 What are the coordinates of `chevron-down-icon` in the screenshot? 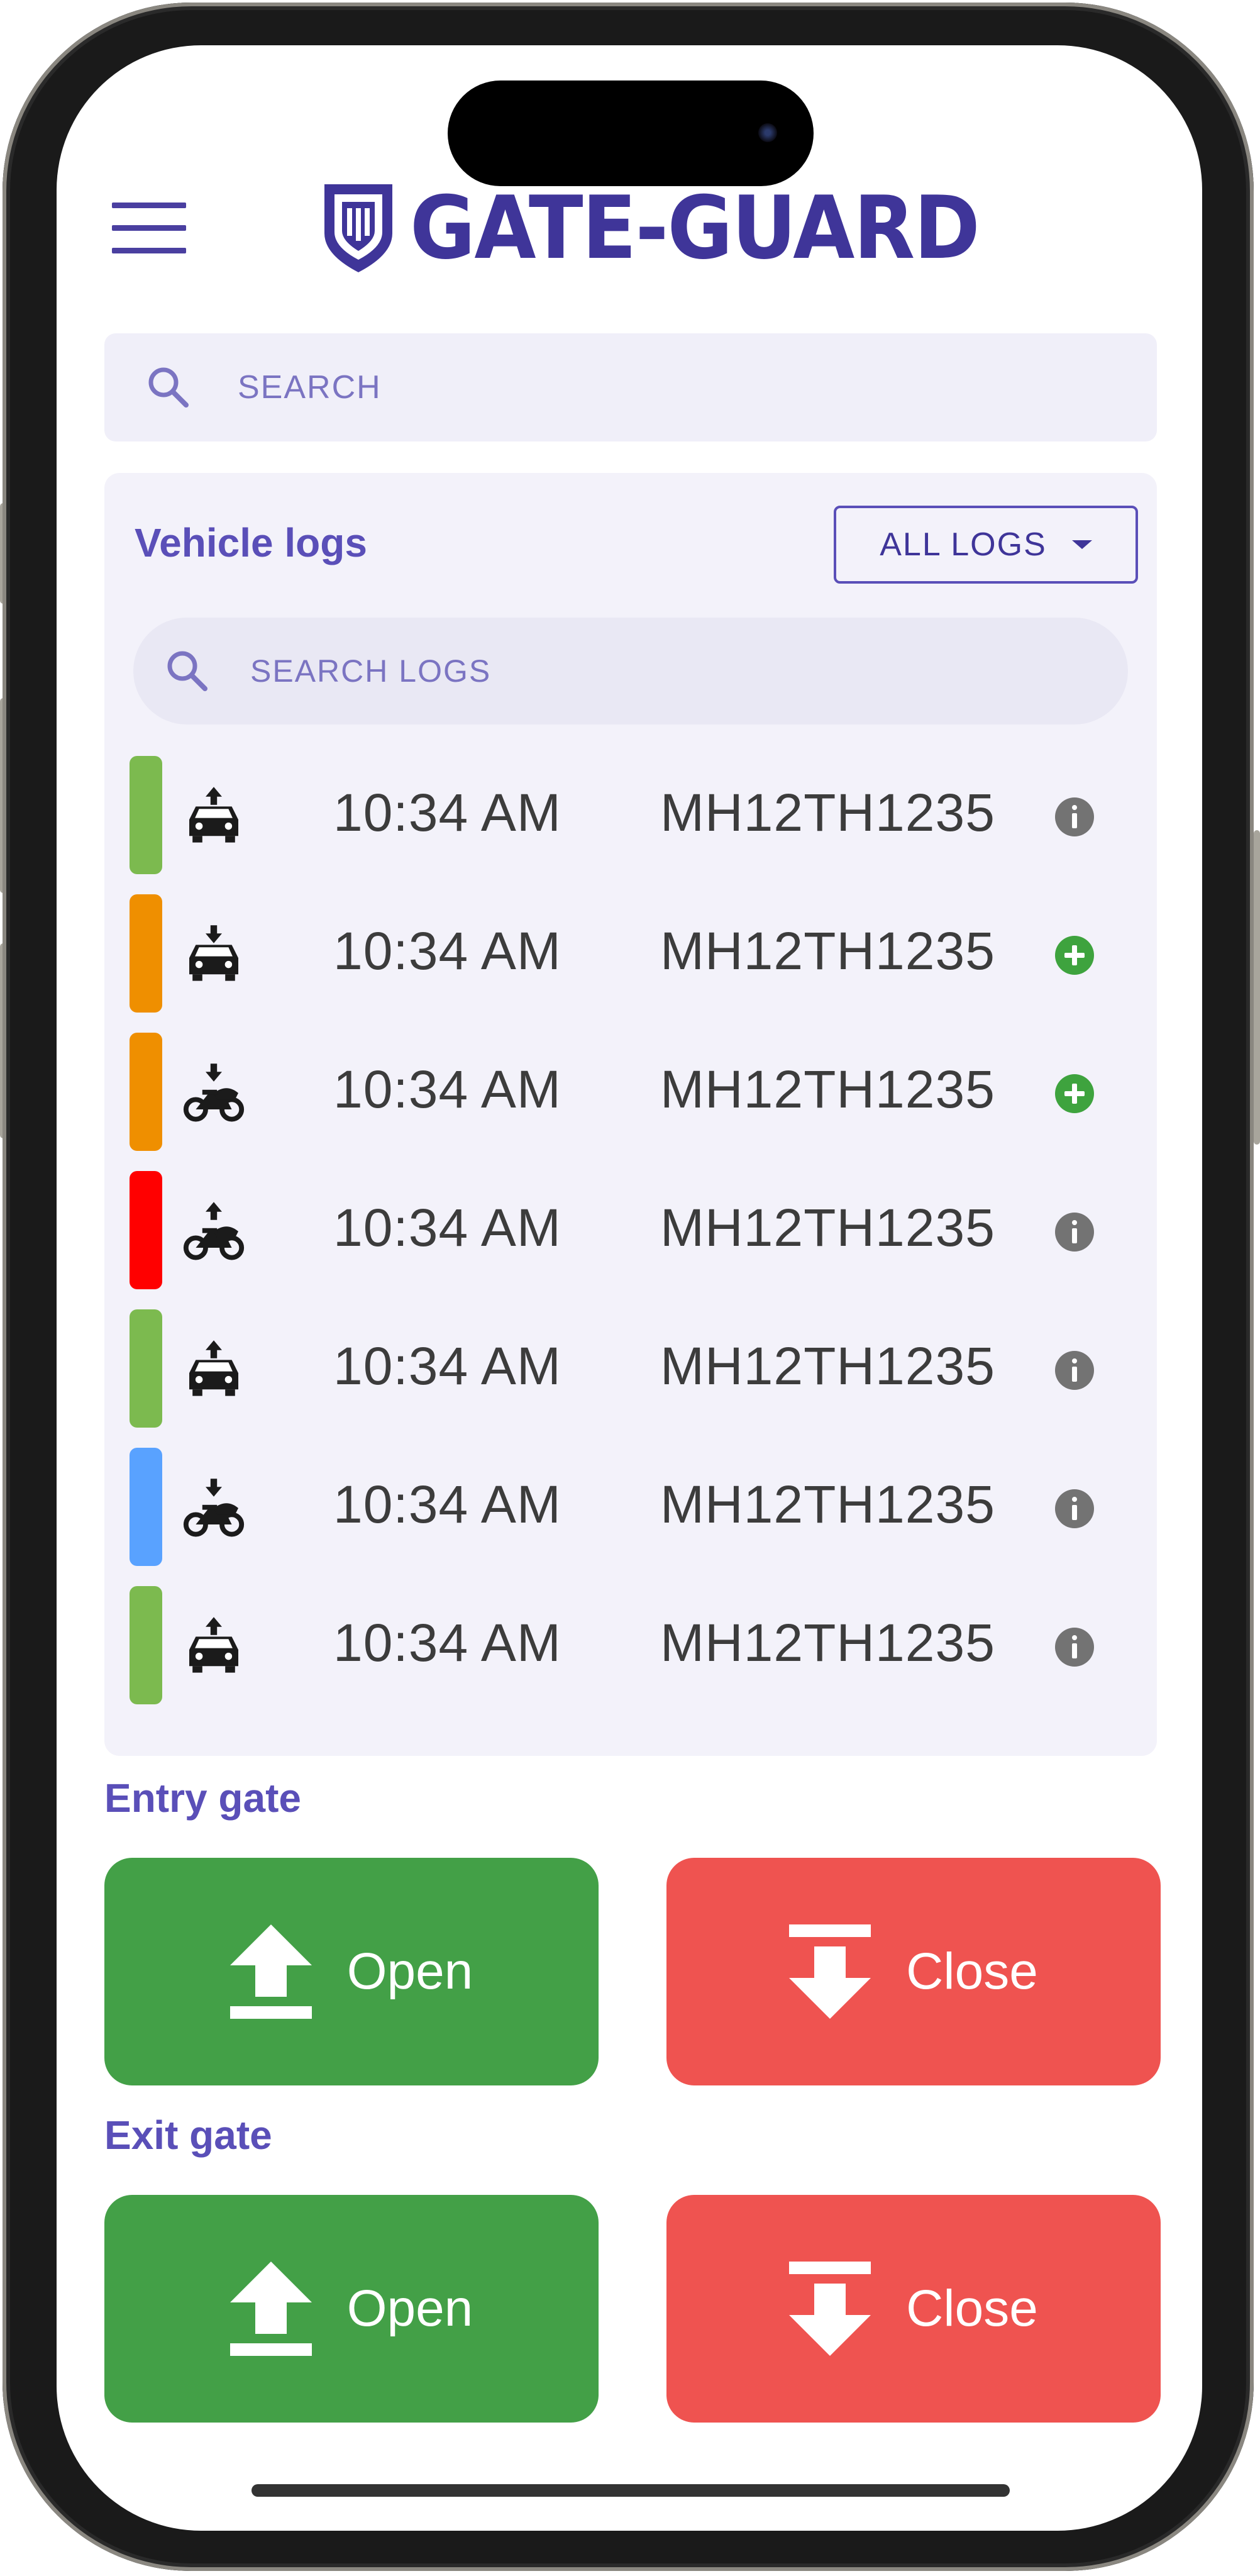 It's located at (1081, 544).